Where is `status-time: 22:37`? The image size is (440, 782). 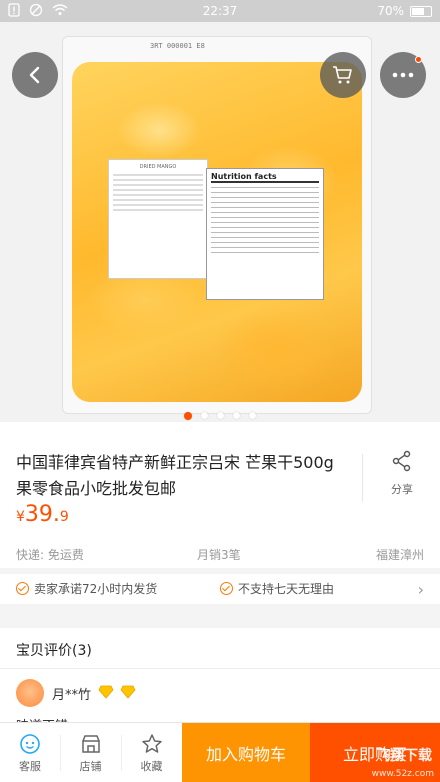
status-time: 22:37 is located at coordinates (220, 11).